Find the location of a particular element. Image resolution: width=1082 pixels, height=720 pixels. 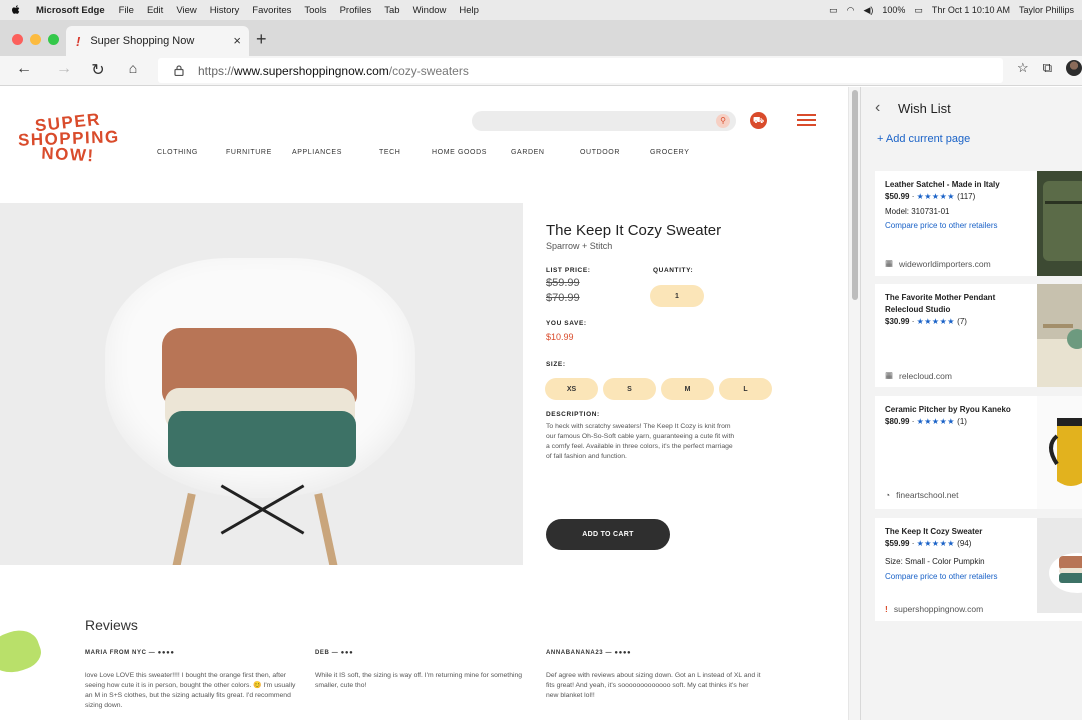

menu-file: File is located at coordinates (126, 10).